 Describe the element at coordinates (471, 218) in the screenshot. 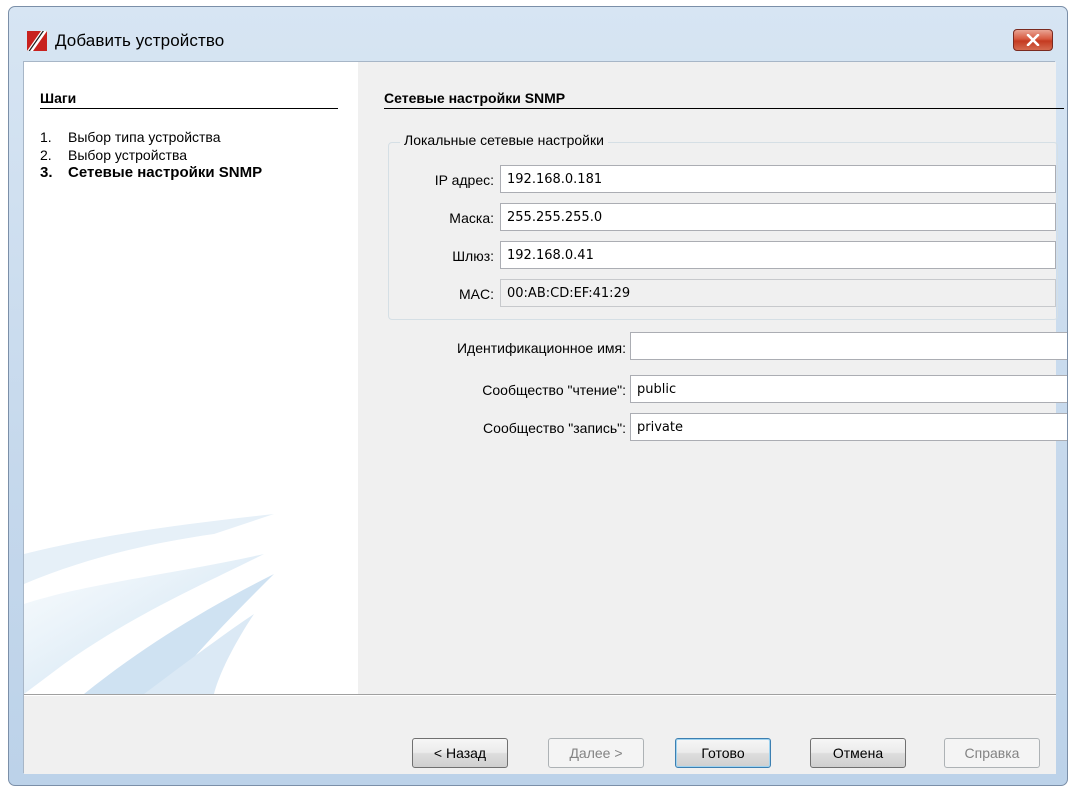

I see `mask-label: Маска:` at that location.